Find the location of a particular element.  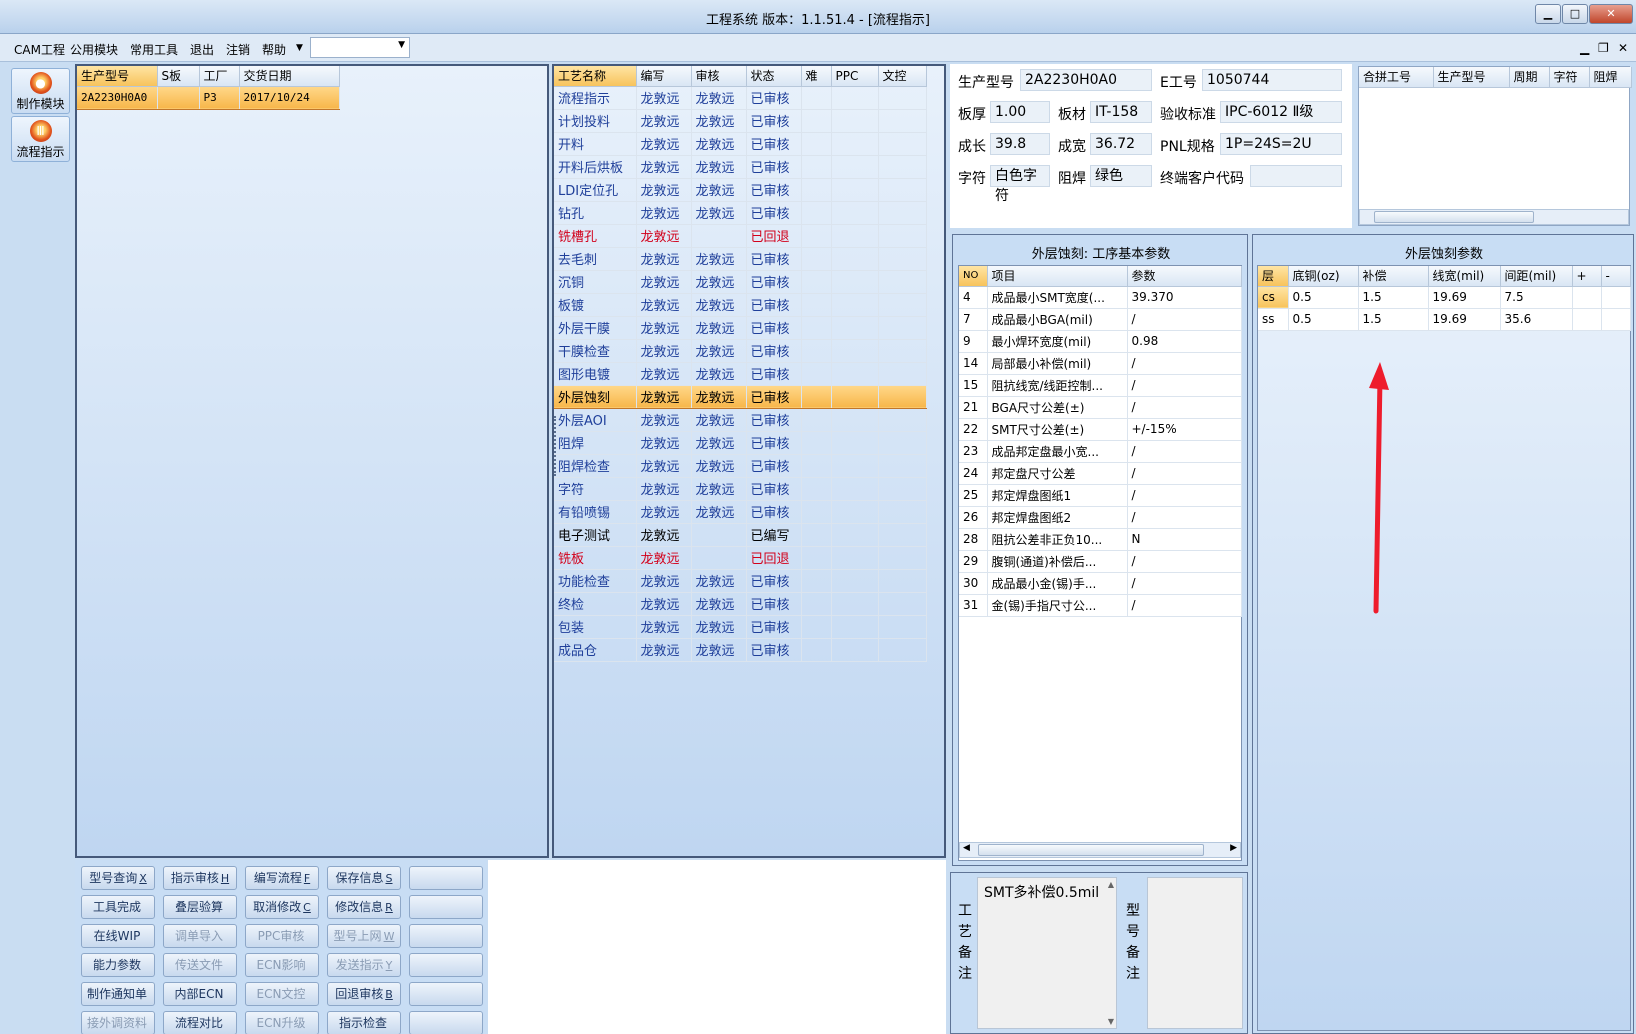

action-button-10: 在线WIP is located at coordinates (118, 936).